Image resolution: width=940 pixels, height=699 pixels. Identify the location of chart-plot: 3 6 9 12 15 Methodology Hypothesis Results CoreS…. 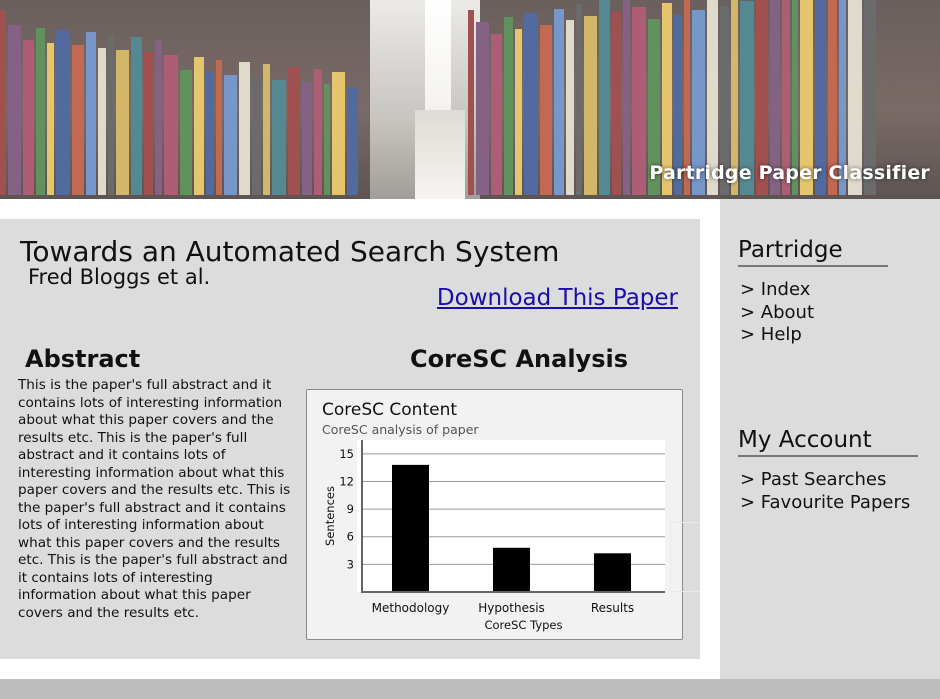
(494, 536).